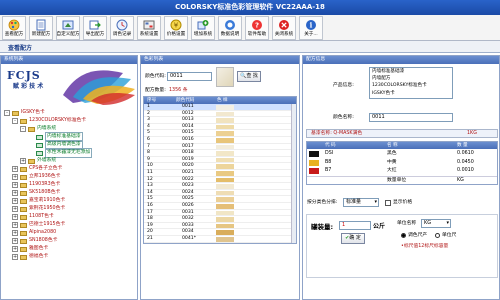 Image resolution: width=500 pixels, height=300 pixels. Describe the element at coordinates (150, 205) in the screenshot. I see `row-number: 16` at that location.